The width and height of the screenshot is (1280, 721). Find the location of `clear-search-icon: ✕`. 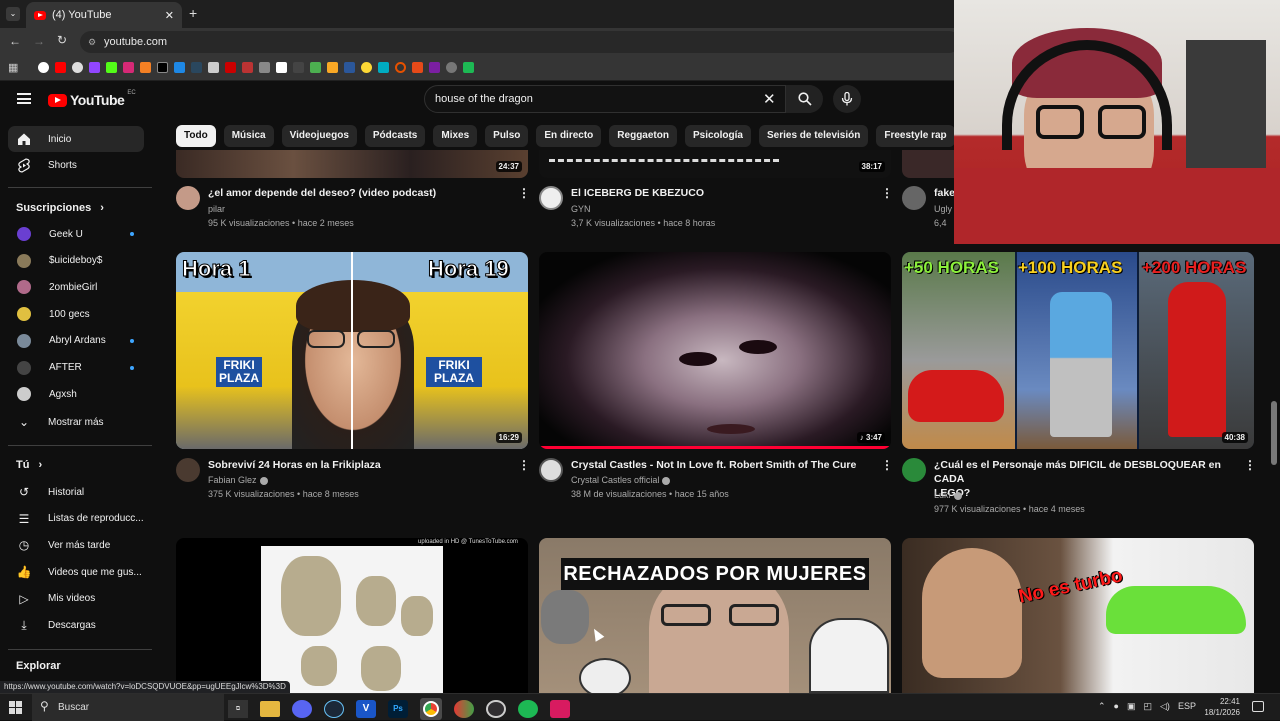

clear-search-icon: ✕ is located at coordinates (769, 99).